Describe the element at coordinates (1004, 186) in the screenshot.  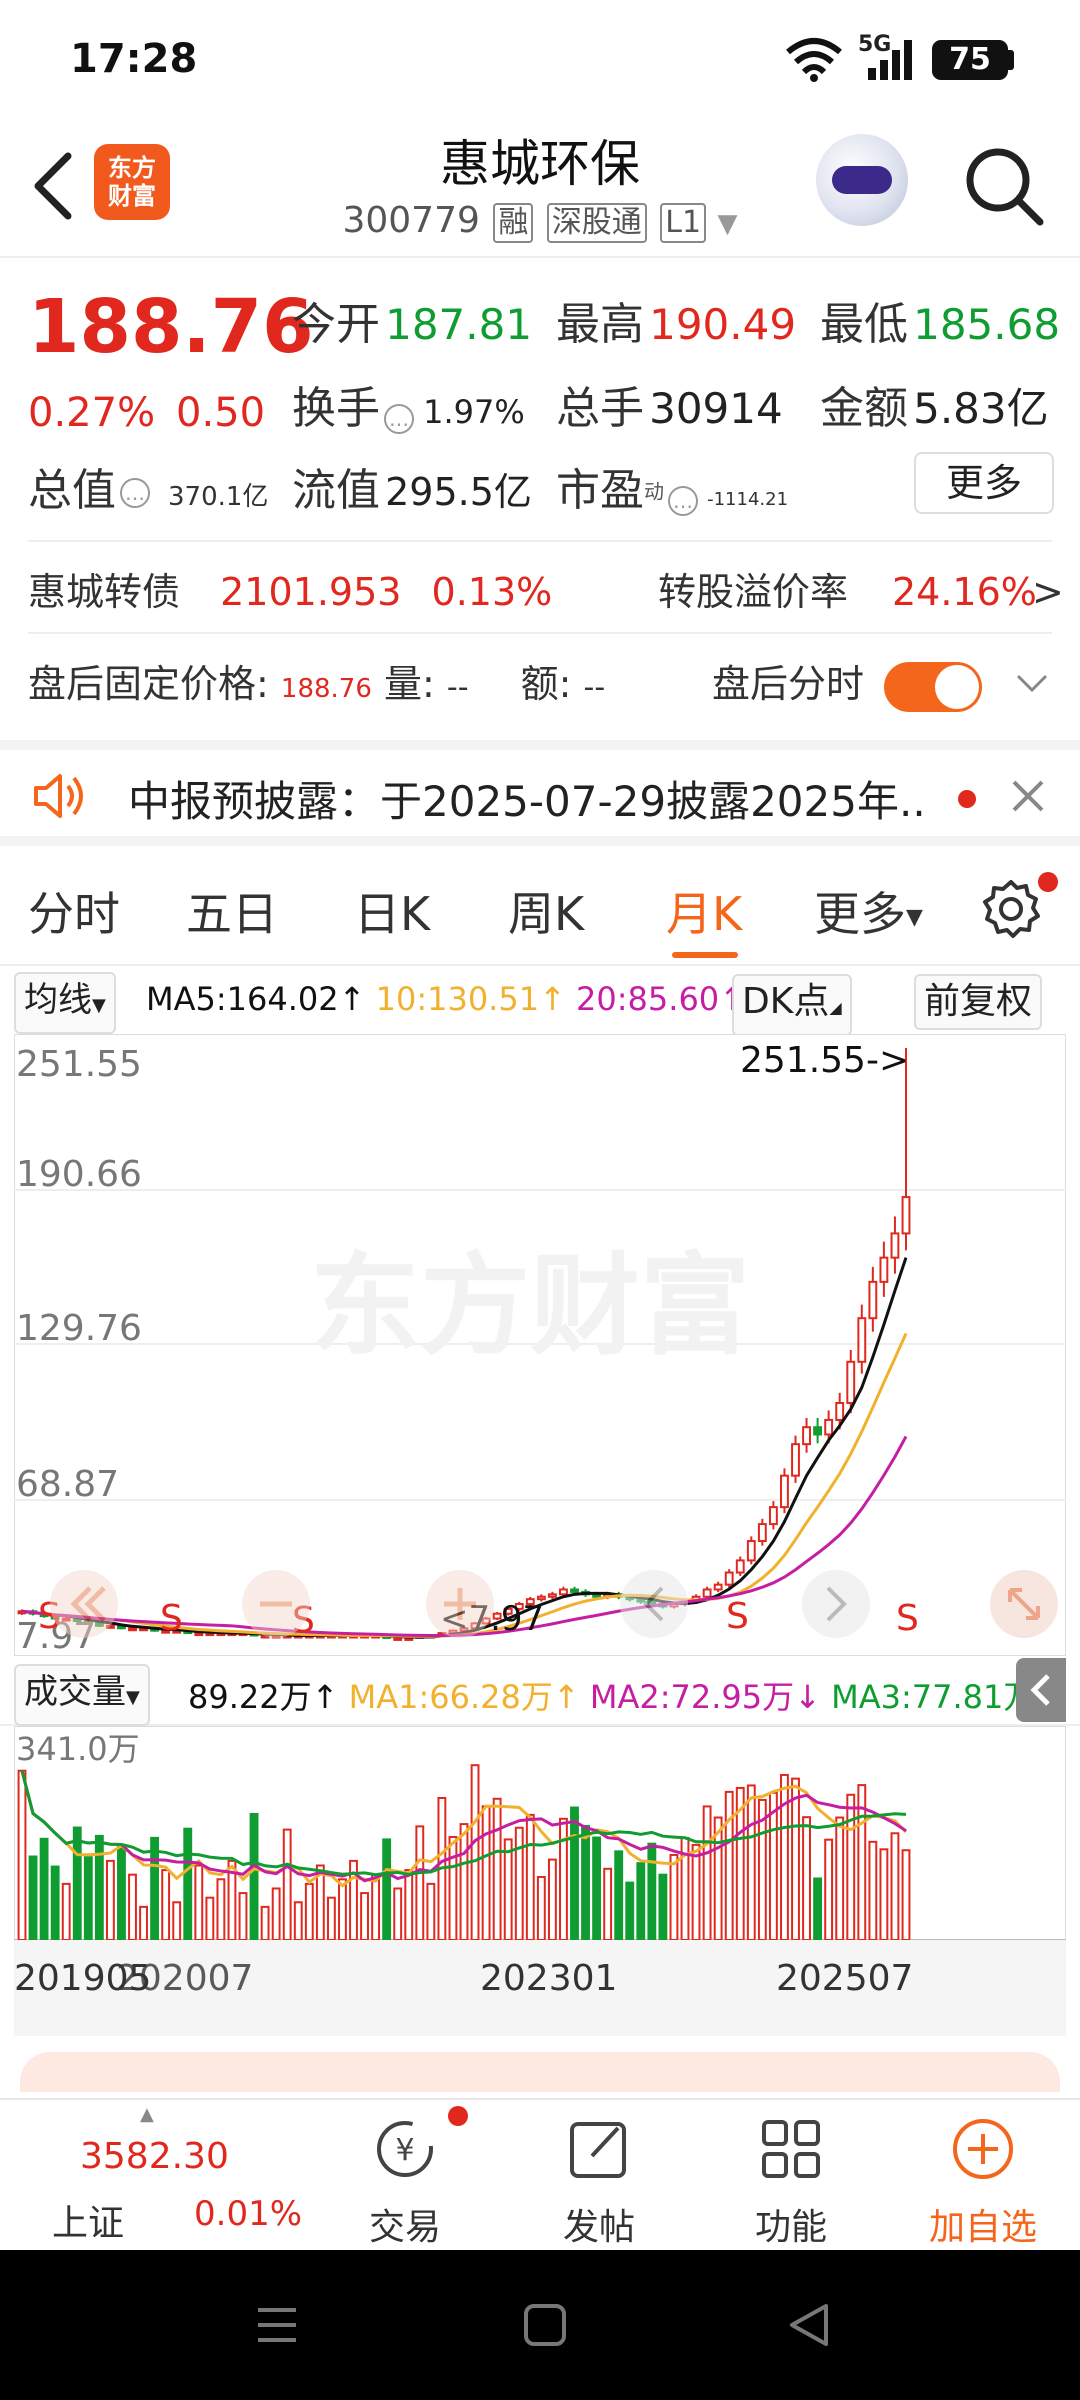
I see `search-icon` at that location.